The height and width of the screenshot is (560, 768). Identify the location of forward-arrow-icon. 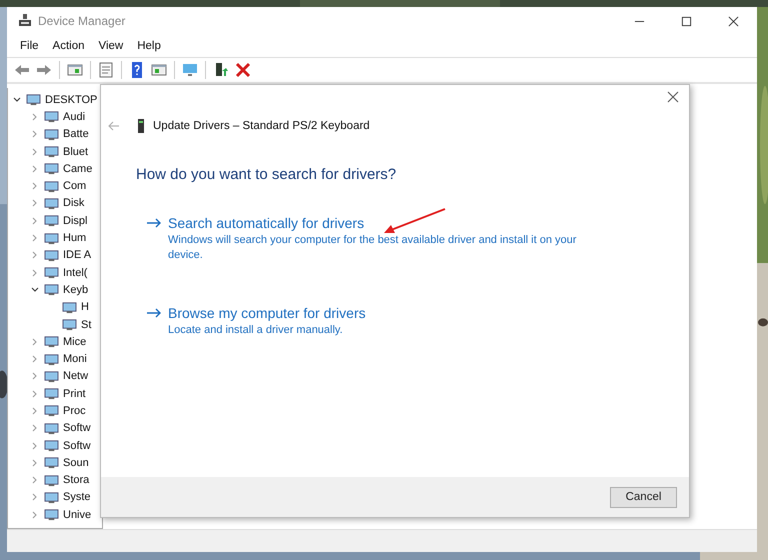
(44, 70).